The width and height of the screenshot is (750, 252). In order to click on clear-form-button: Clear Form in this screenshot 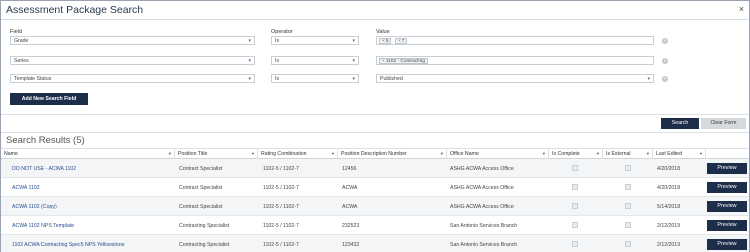, I will do `click(723, 123)`.